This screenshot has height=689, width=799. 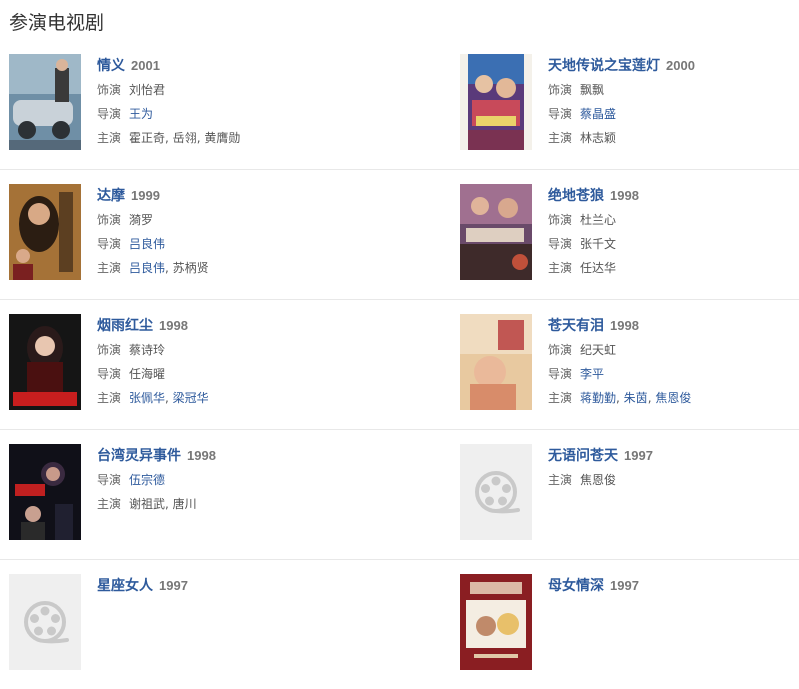 I want to click on person-link: 伍宗德, so click(x=147, y=480).